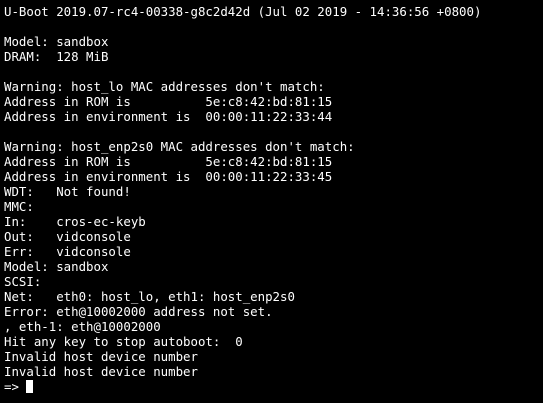  I want to click on mmc-line: MMC:, so click(19, 206).